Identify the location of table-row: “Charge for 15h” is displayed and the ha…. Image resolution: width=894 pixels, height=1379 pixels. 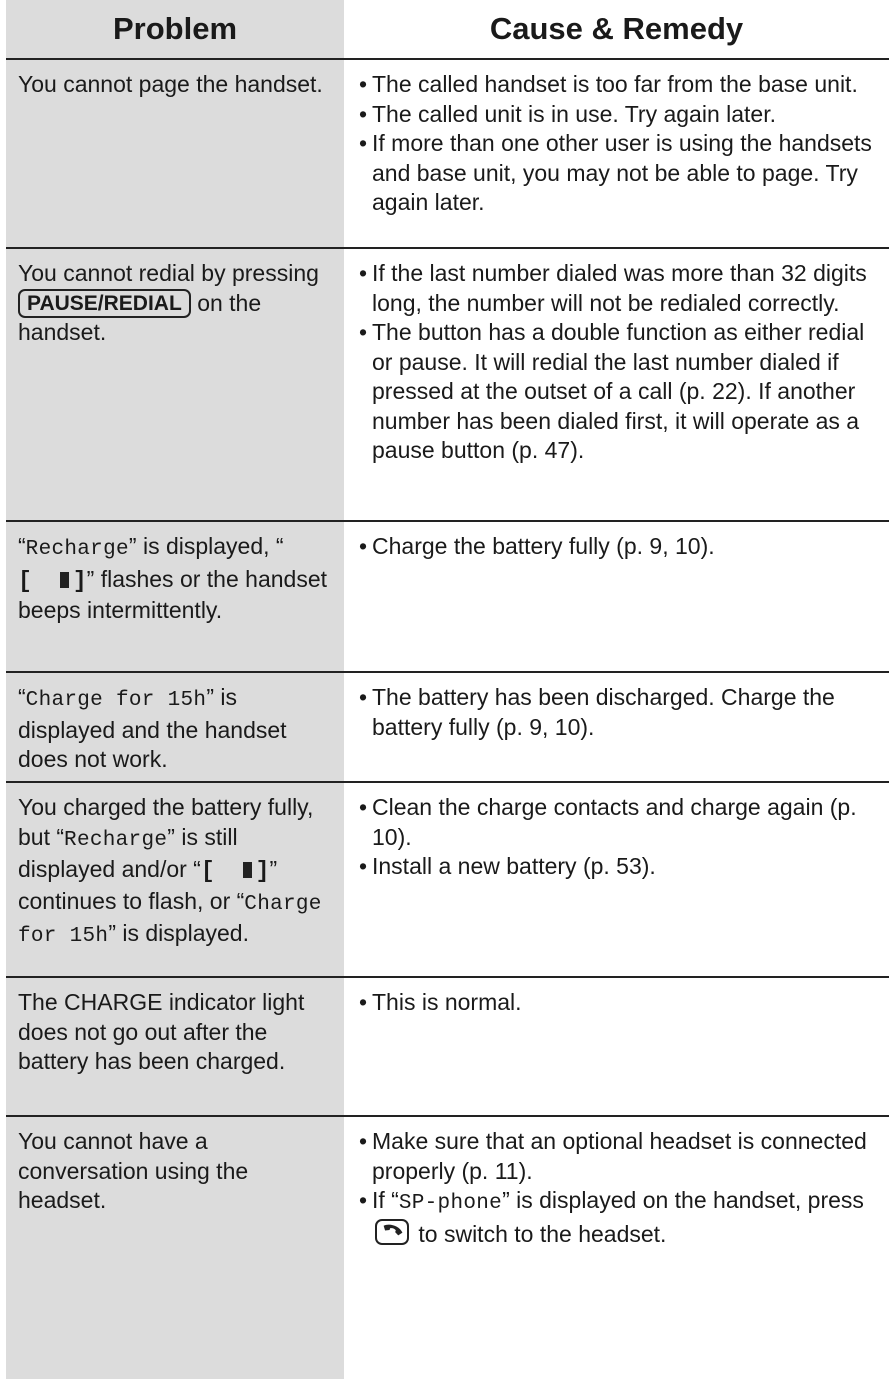
(447, 726).